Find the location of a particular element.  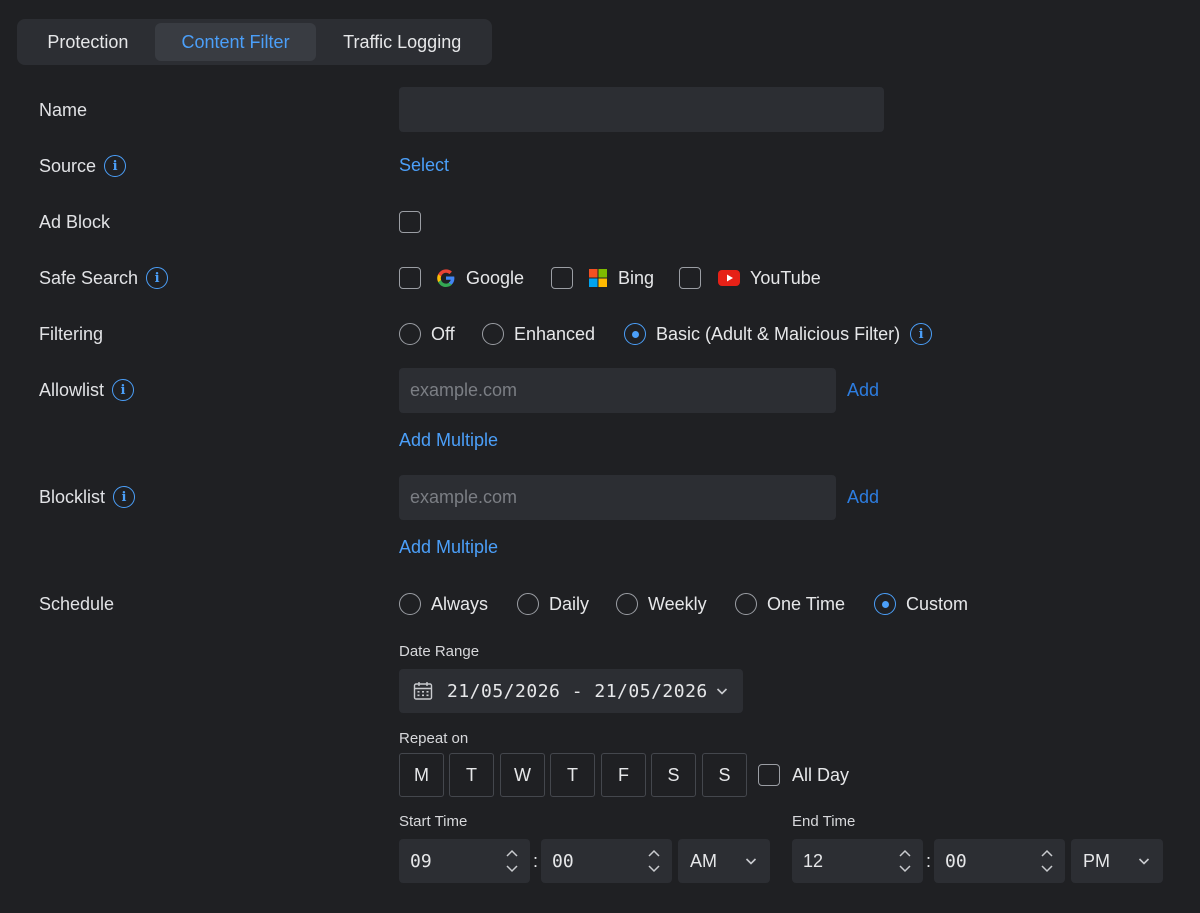

allowlist-add-button: Add is located at coordinates (863, 390).